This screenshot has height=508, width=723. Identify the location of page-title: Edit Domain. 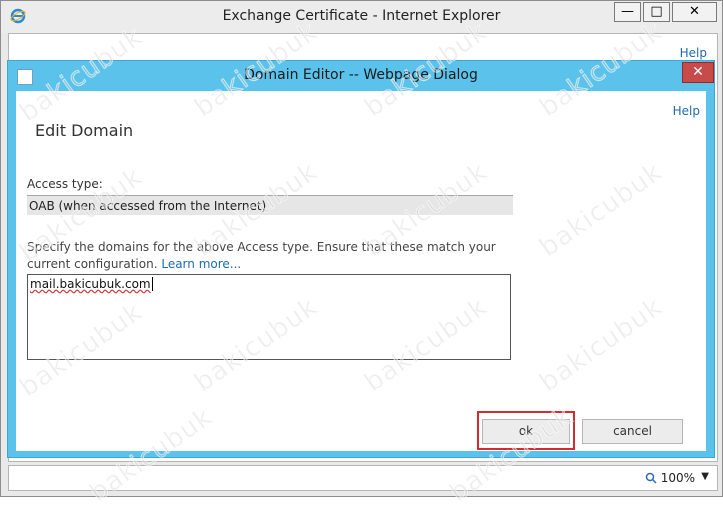
(84, 130).